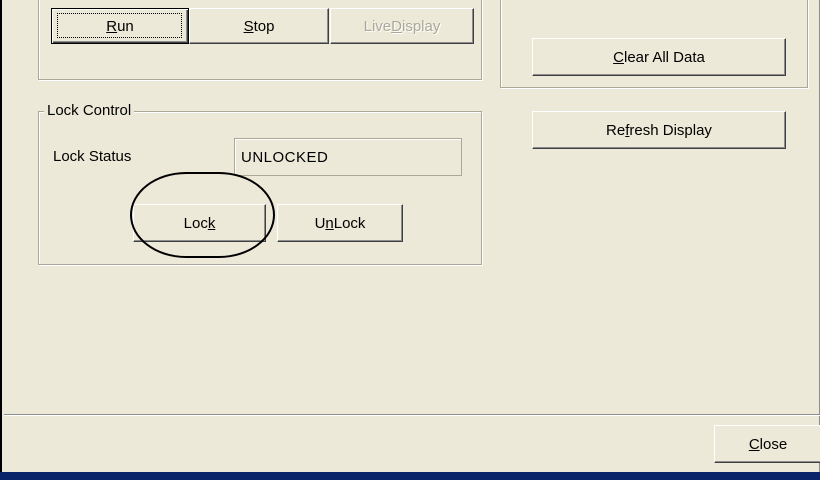 Image resolution: width=820 pixels, height=480 pixels. I want to click on lock-control-title: Lock Control, so click(89, 111).